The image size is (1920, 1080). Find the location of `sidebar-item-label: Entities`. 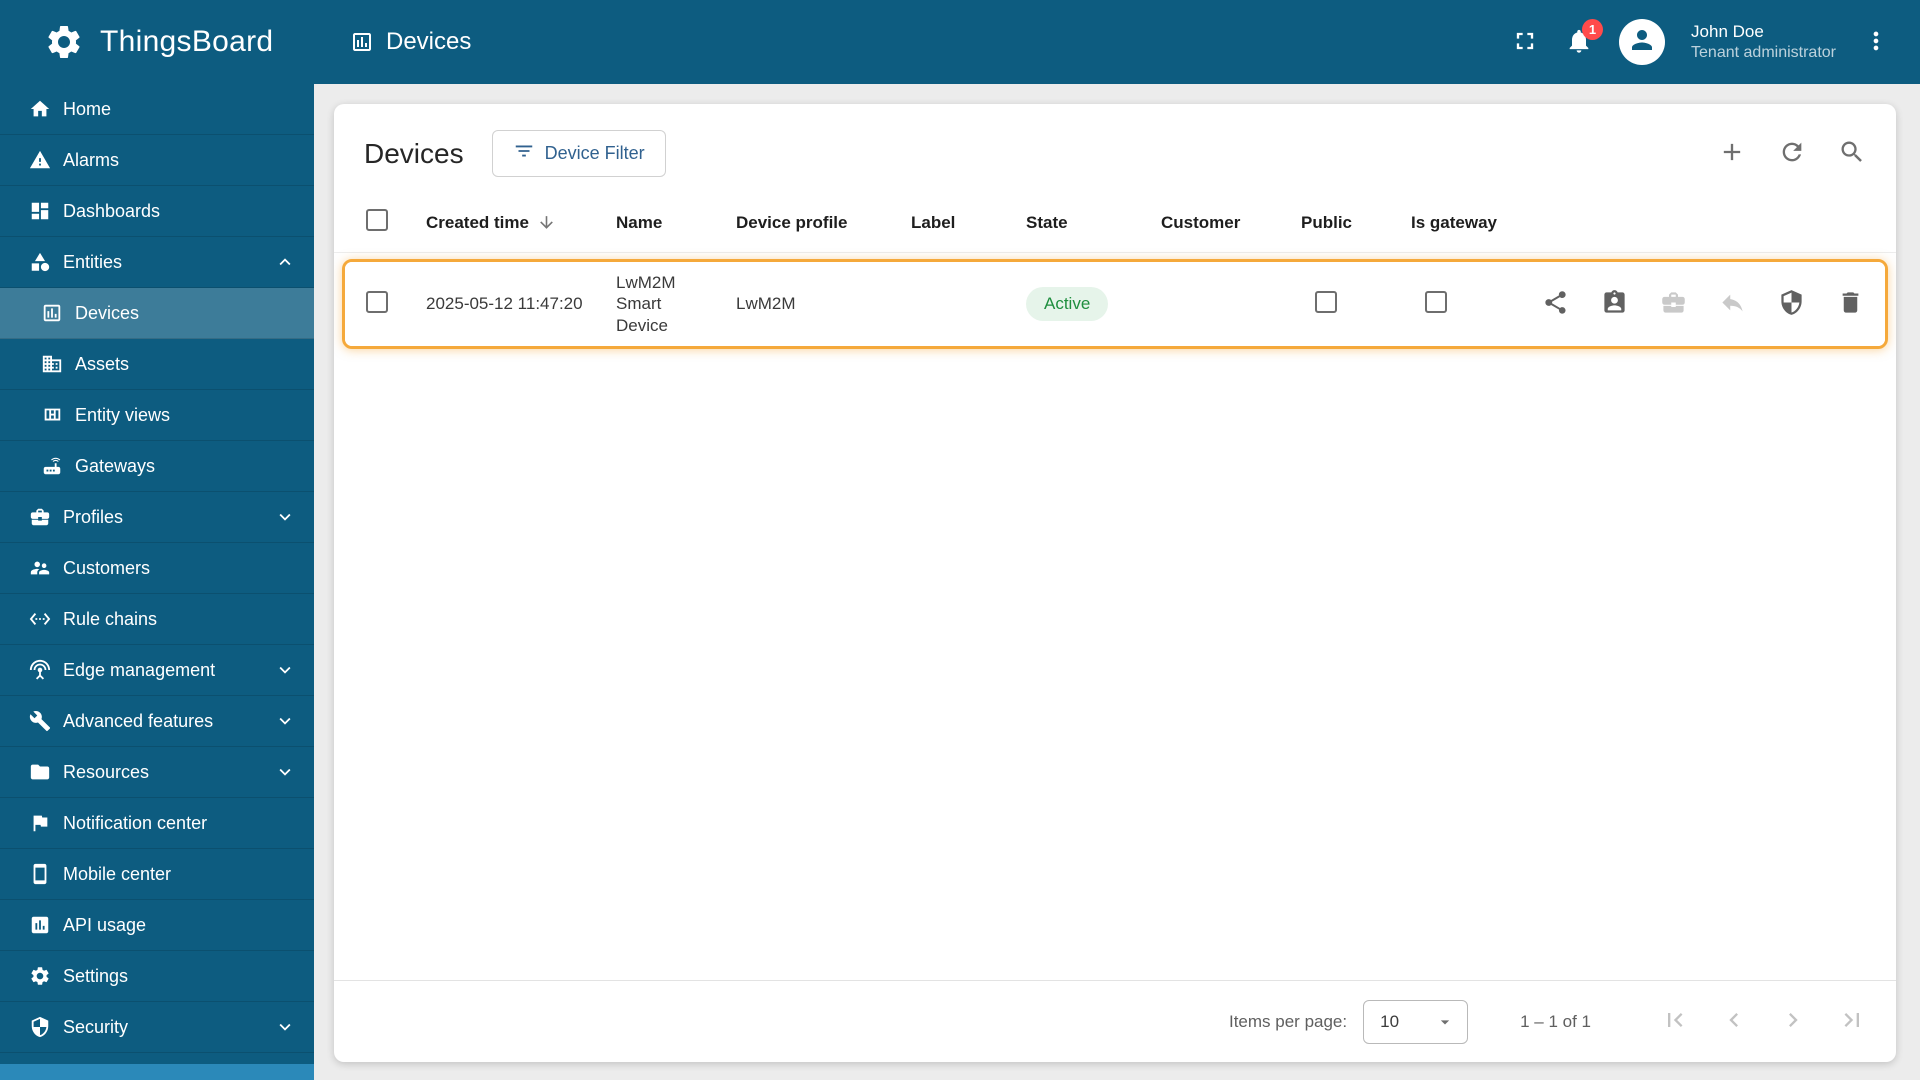

sidebar-item-label: Entities is located at coordinates (93, 261).